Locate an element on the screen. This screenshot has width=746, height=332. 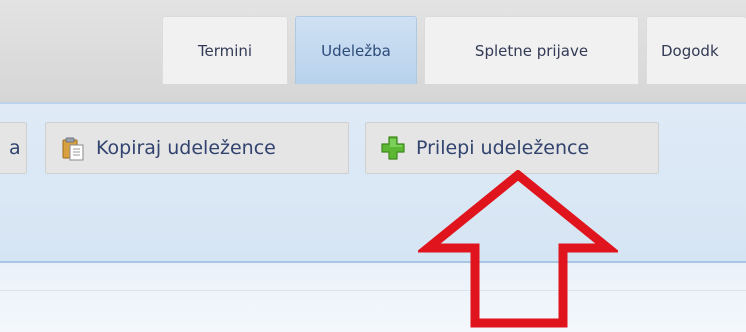
clipboard-copy-icon is located at coordinates (73, 149).